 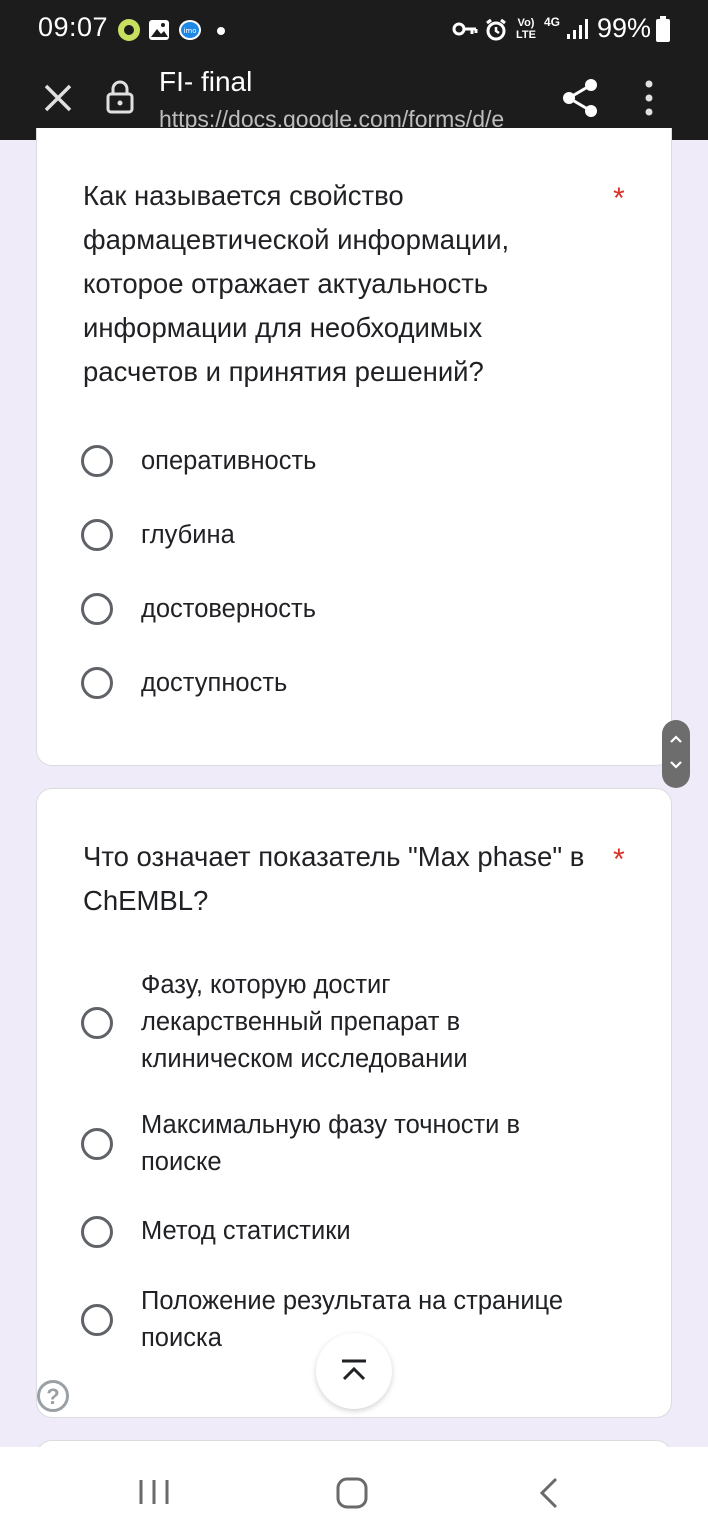 What do you see at coordinates (361, 1233) in the screenshot?
I see `radio-option: Метод статистики` at bounding box center [361, 1233].